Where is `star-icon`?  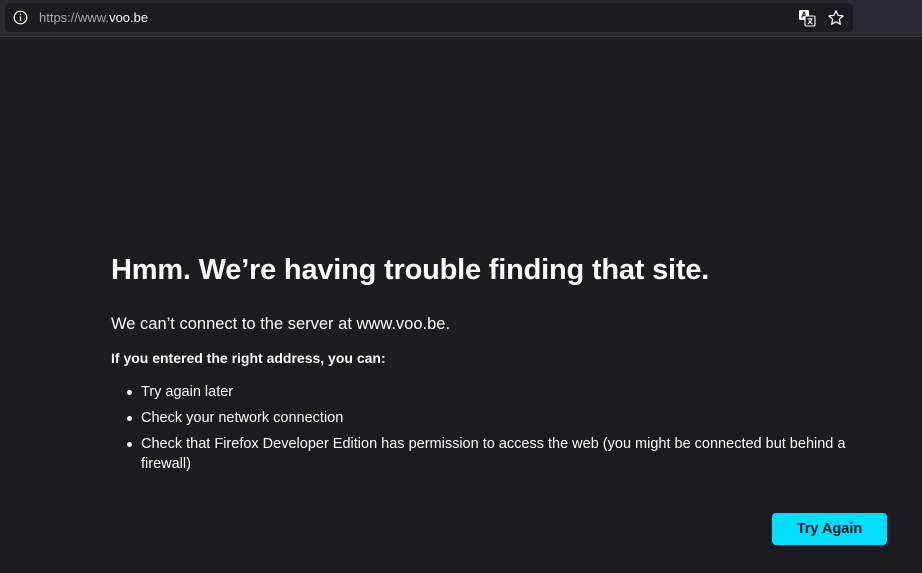
star-icon is located at coordinates (836, 18).